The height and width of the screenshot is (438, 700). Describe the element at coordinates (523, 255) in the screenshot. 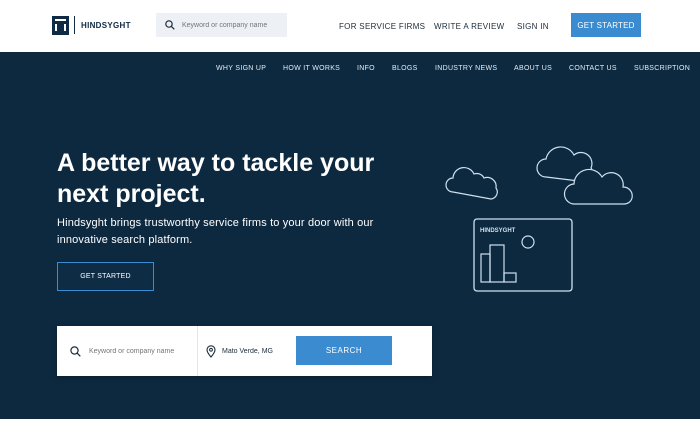

I see `dashboard-card-icon: HINDSYGHT` at that location.